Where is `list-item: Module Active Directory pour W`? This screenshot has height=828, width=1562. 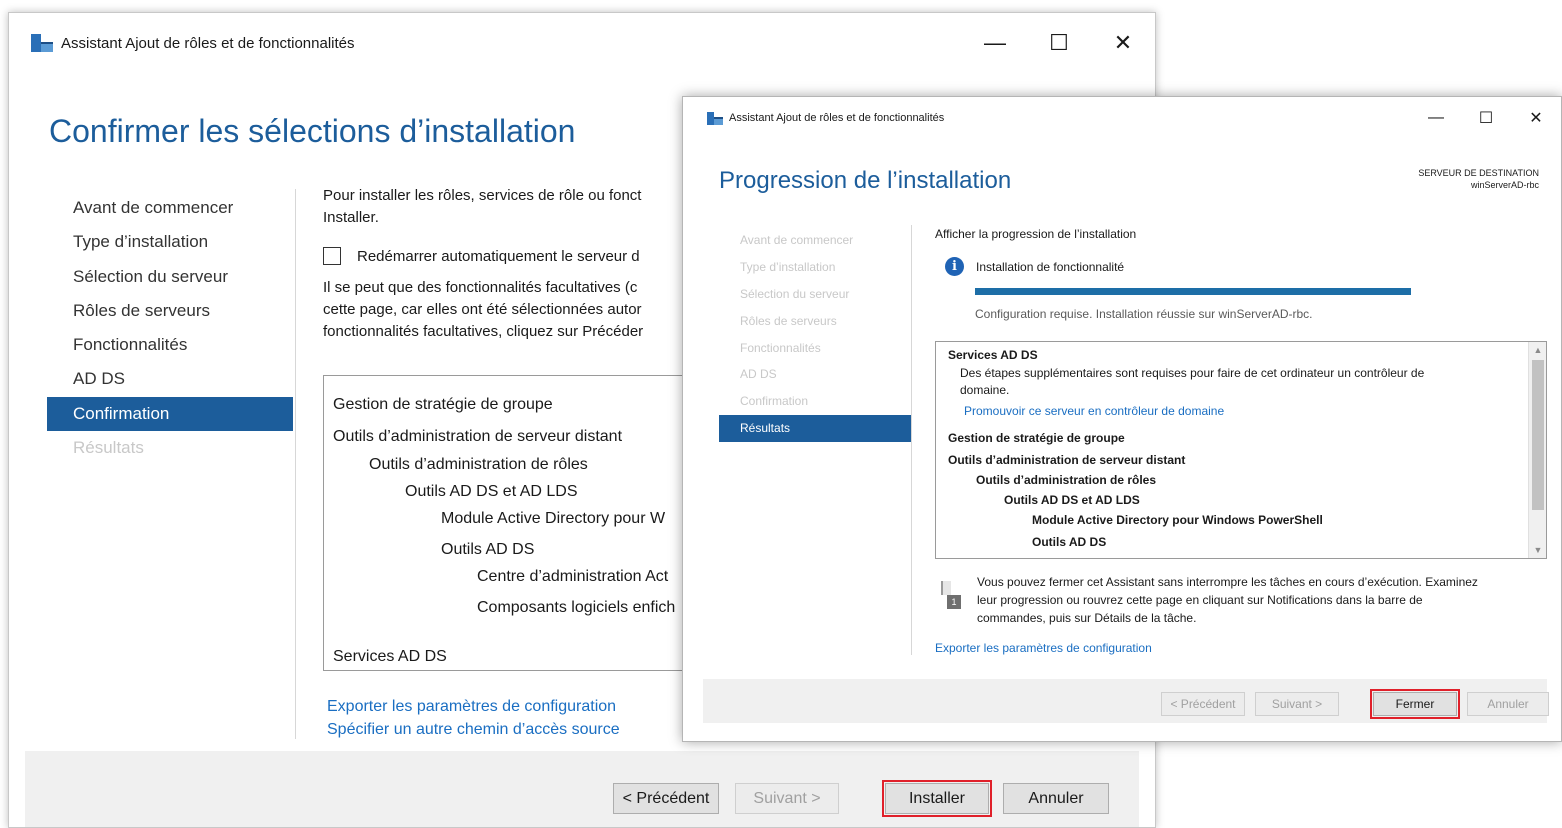
list-item: Module Active Directory pour W is located at coordinates (553, 518).